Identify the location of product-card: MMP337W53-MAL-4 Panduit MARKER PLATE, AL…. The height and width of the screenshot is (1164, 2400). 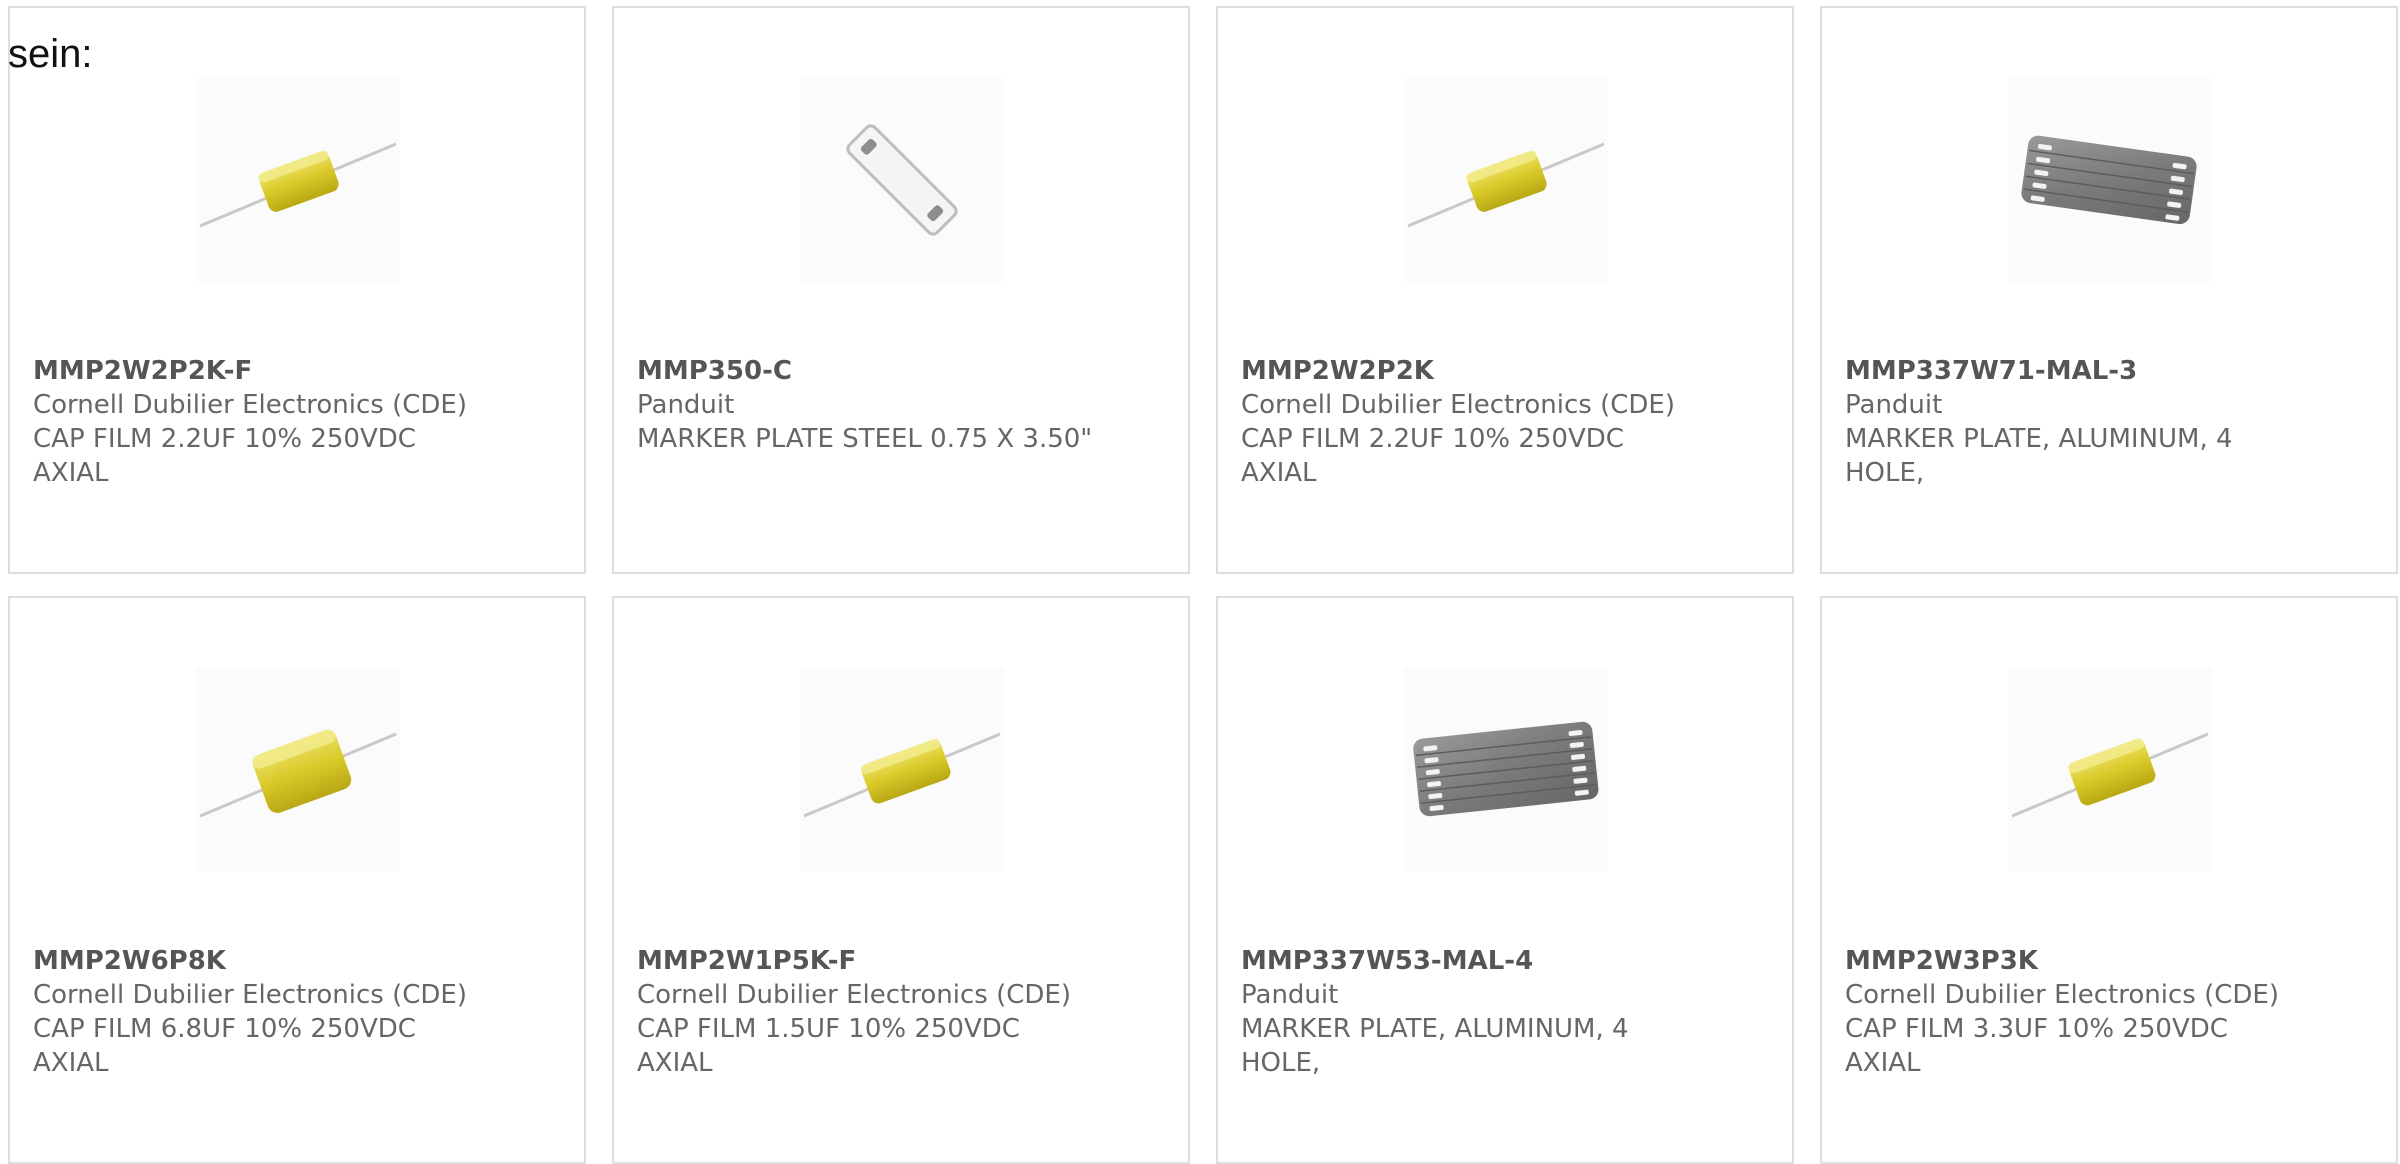
(1505, 880).